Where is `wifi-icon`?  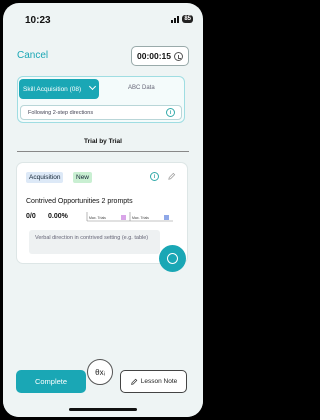 wifi-icon is located at coordinates (175, 19).